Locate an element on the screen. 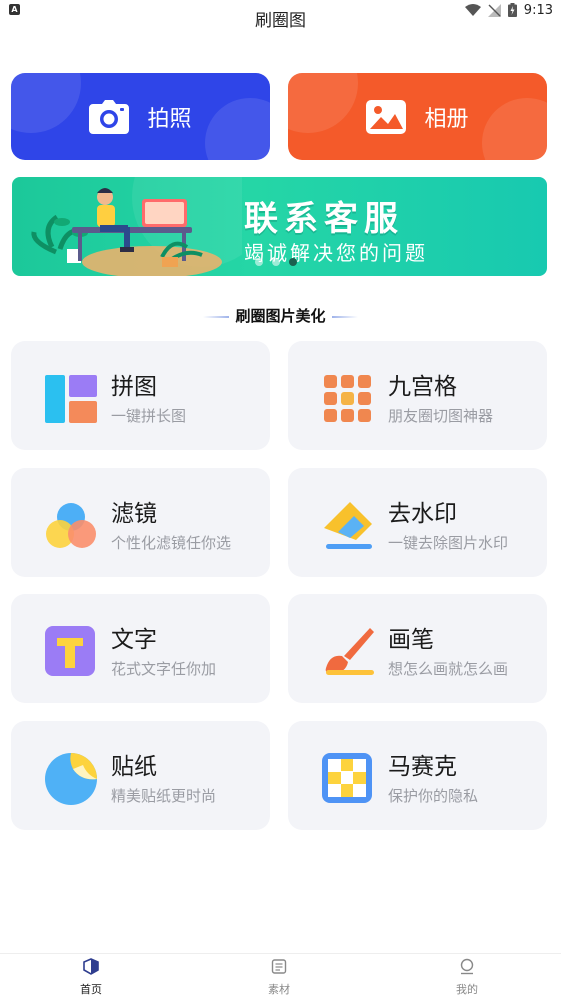 The image size is (561, 998). tool-name: 贴纸 is located at coordinates (134, 767).